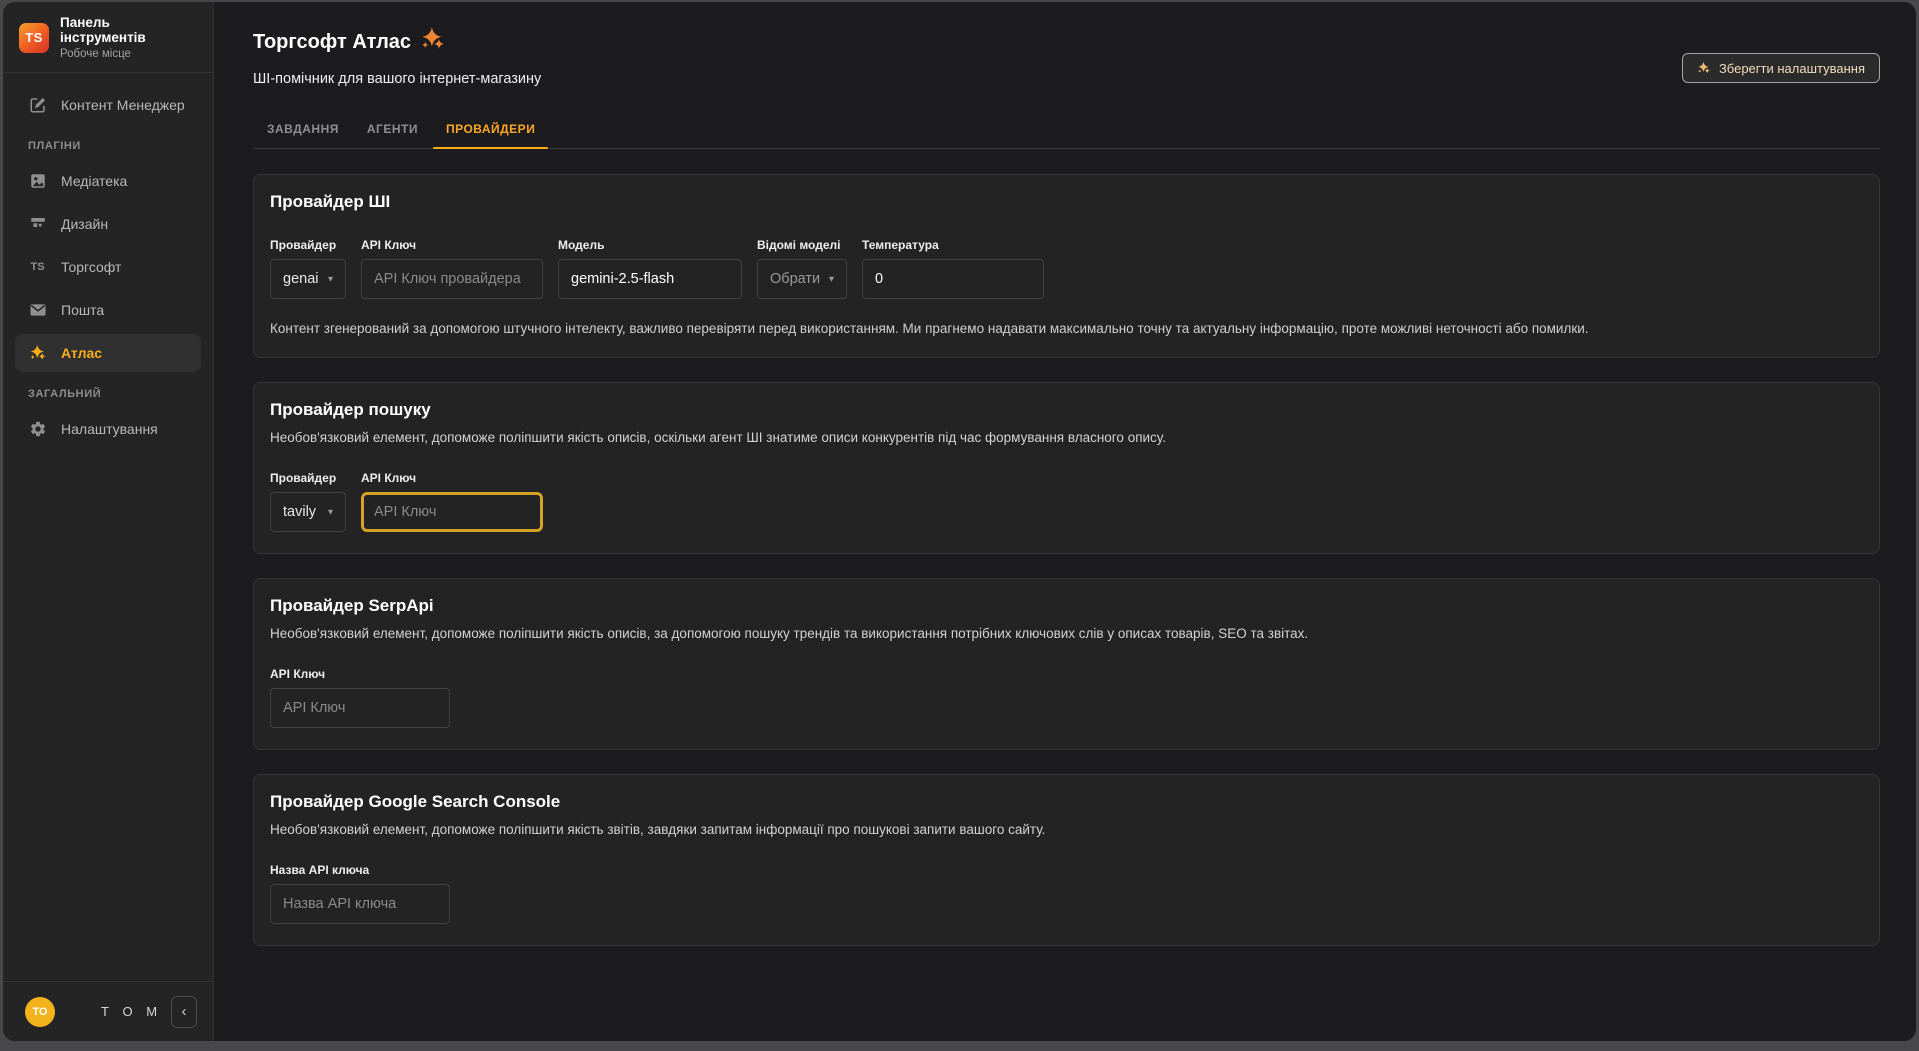 This screenshot has height=1051, width=1919. What do you see at coordinates (37, 224) in the screenshot?
I see `design-icon` at bounding box center [37, 224].